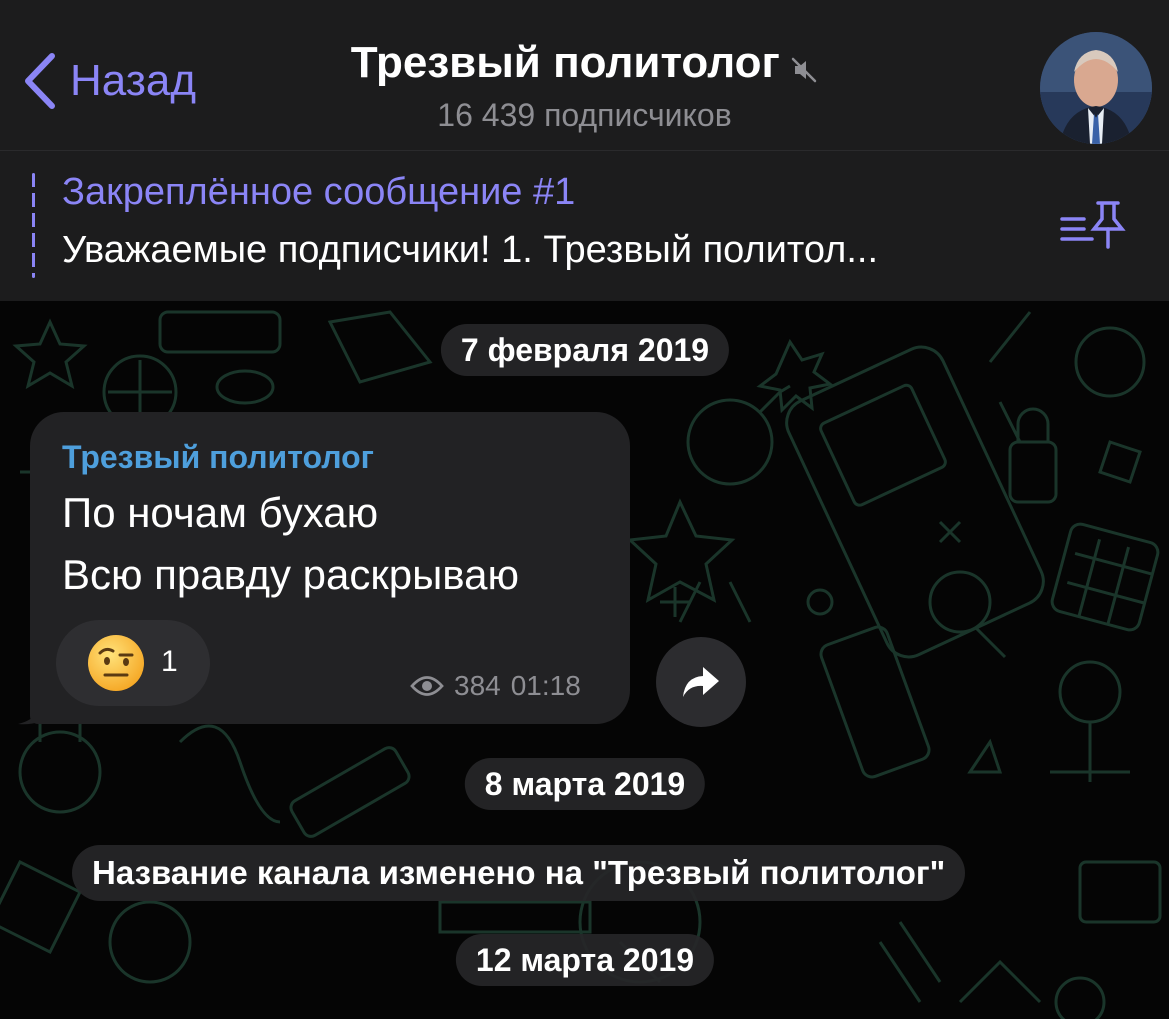 The height and width of the screenshot is (1019, 1169). I want to click on pin-indicator, so click(33, 225).